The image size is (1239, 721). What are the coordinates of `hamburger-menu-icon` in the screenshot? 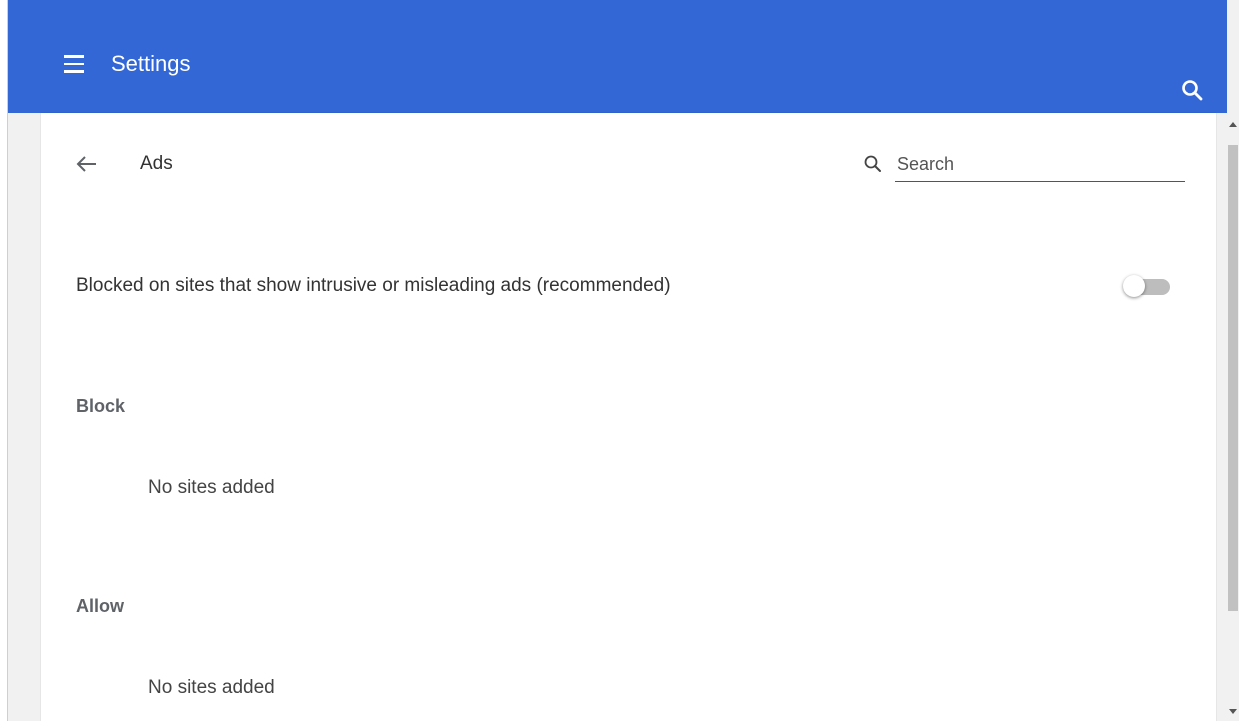 It's located at (69, 65).